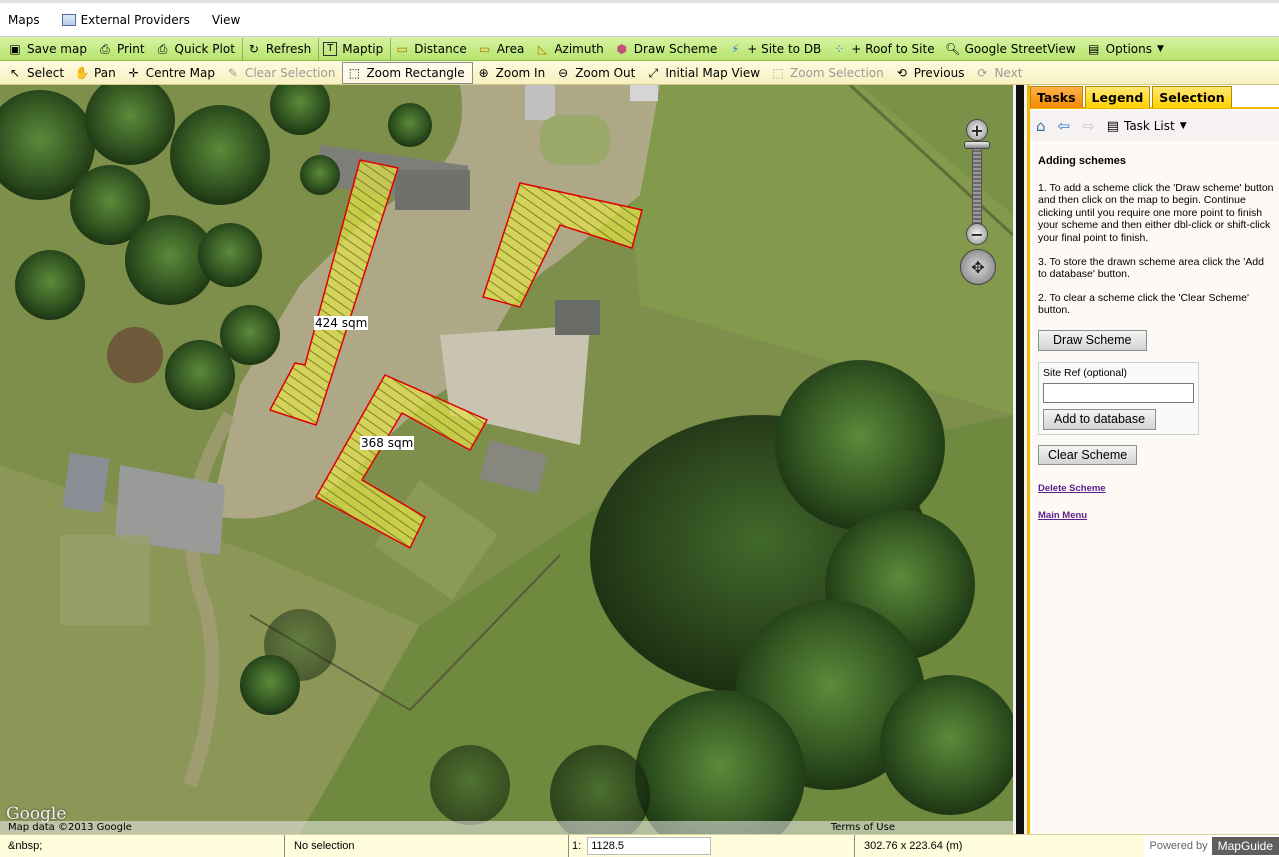 Image resolution: width=1279 pixels, height=857 pixels. I want to click on zoom-in-label: Zoom In, so click(520, 72).